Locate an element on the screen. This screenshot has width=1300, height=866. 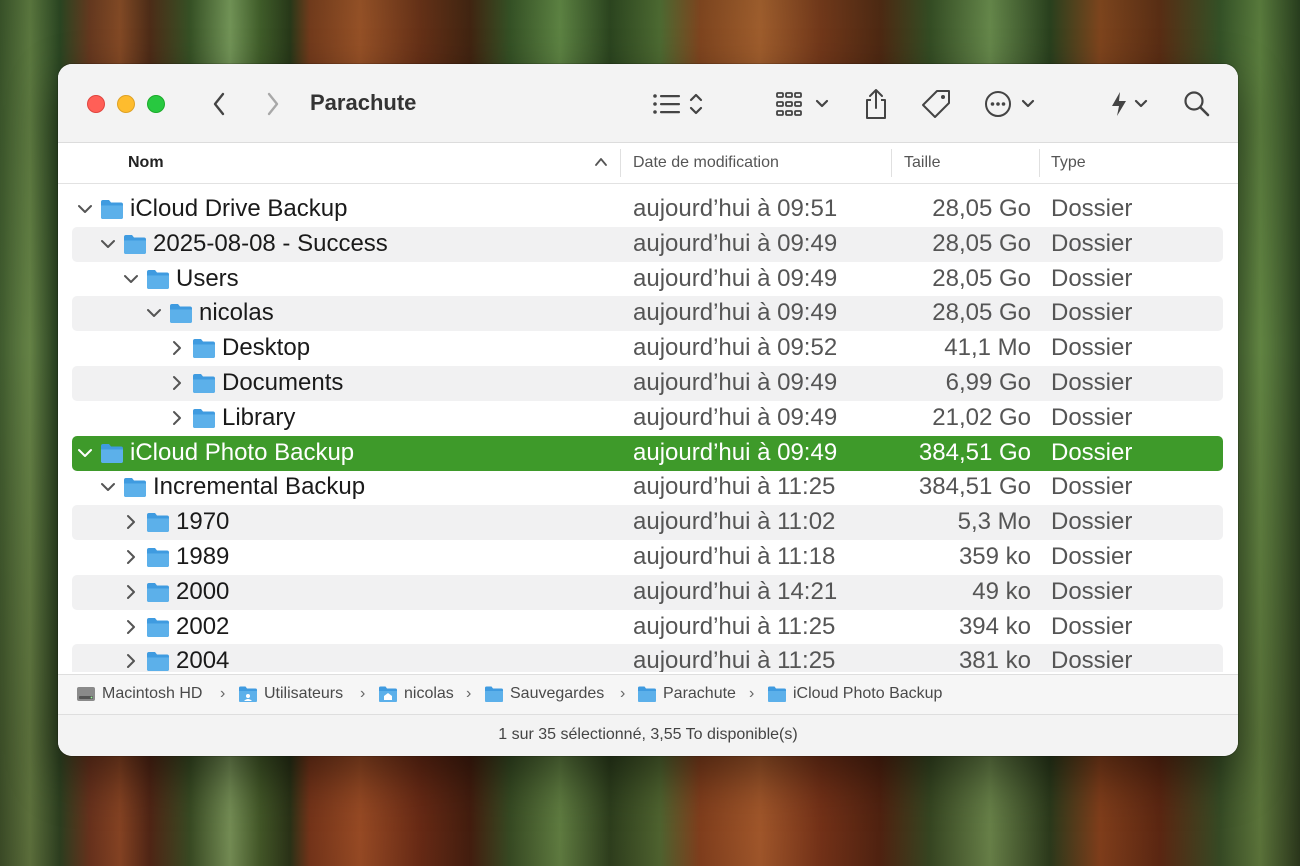
table-row: 2000 aujourd’hui à 14:21 49 ko Dossier is located at coordinates (647, 592).